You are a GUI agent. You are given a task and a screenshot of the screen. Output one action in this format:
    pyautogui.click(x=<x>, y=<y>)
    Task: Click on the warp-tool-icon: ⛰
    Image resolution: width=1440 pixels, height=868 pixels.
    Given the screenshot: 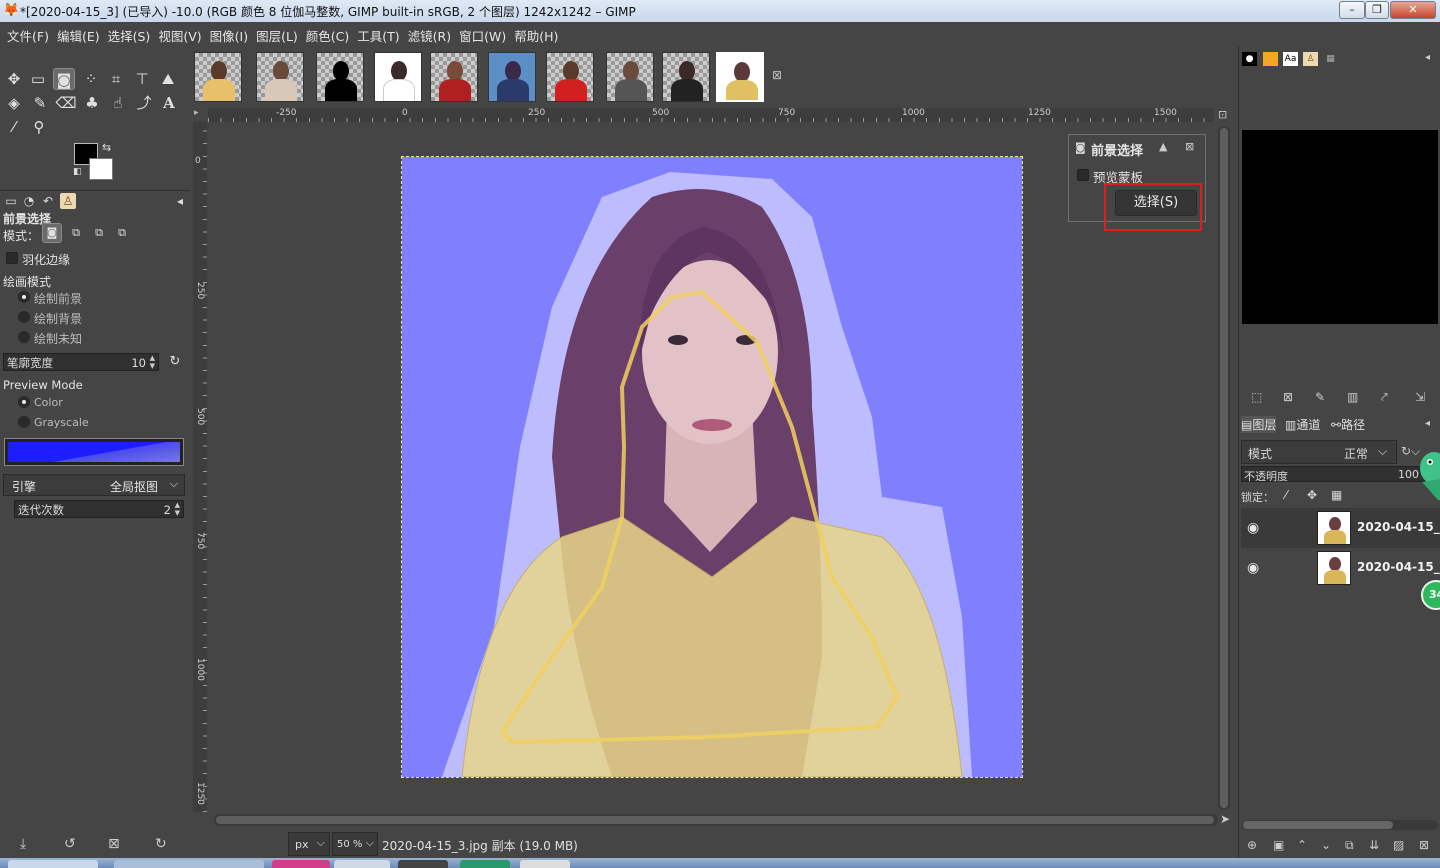 What is the action you would take?
    pyautogui.click(x=168, y=79)
    